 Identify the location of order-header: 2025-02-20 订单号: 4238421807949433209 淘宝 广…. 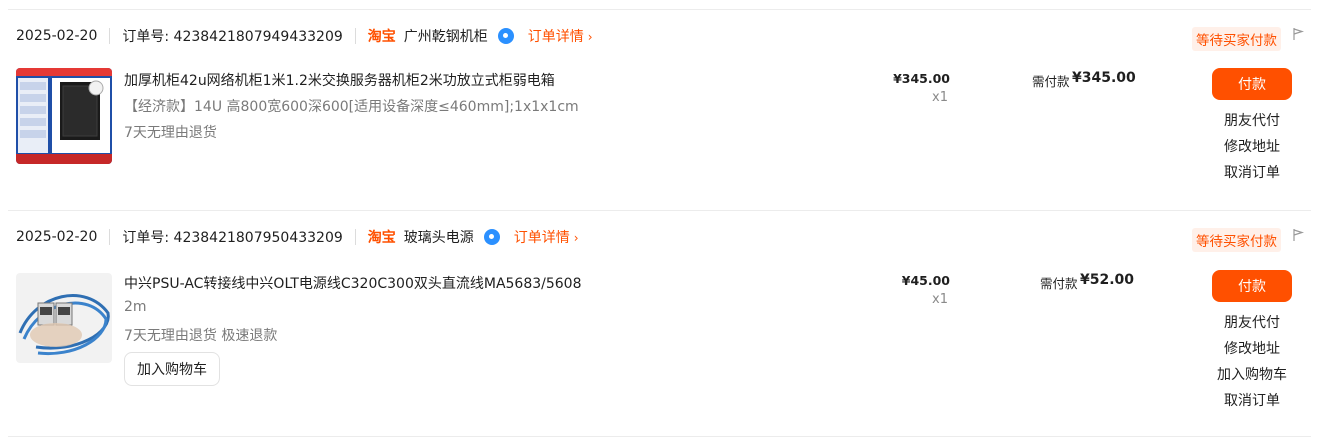
(659, 36).